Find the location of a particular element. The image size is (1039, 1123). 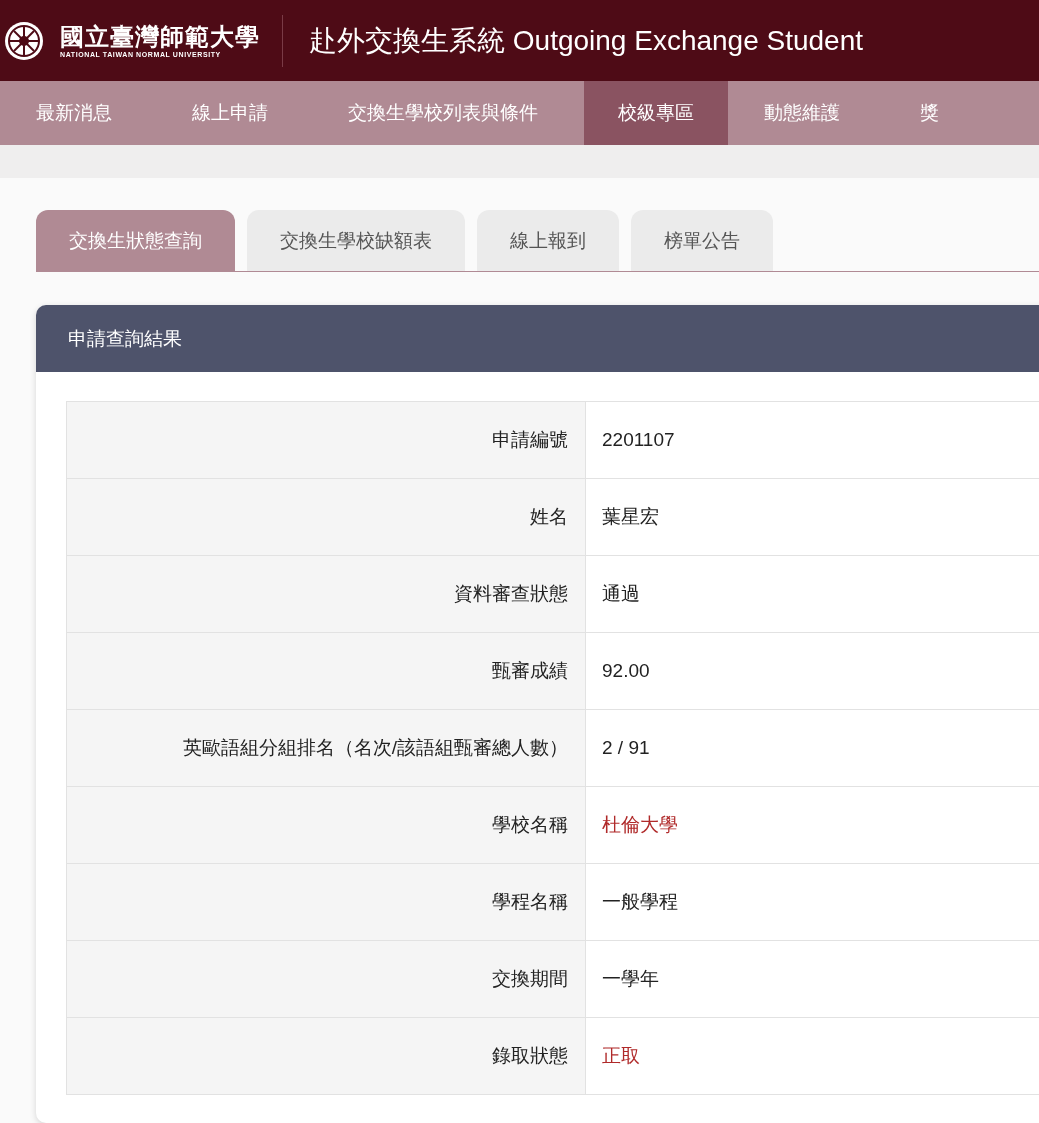

field-label: 學程名稱 is located at coordinates (326, 902).